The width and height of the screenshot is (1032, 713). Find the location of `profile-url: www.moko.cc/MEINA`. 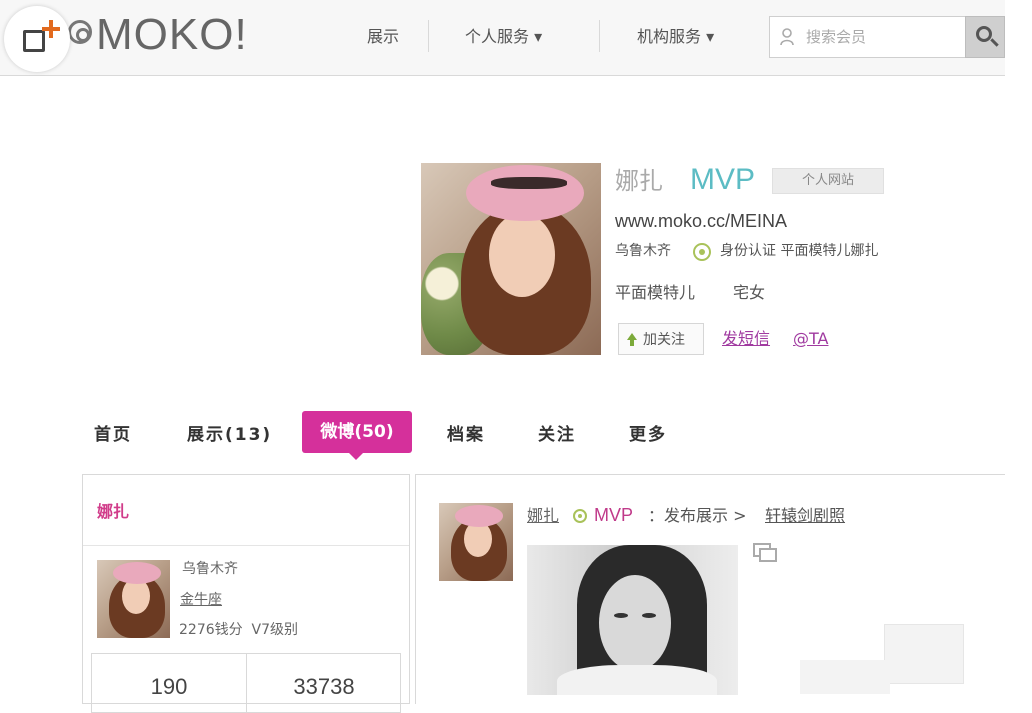

profile-url: www.moko.cc/MEINA is located at coordinates (701, 221).